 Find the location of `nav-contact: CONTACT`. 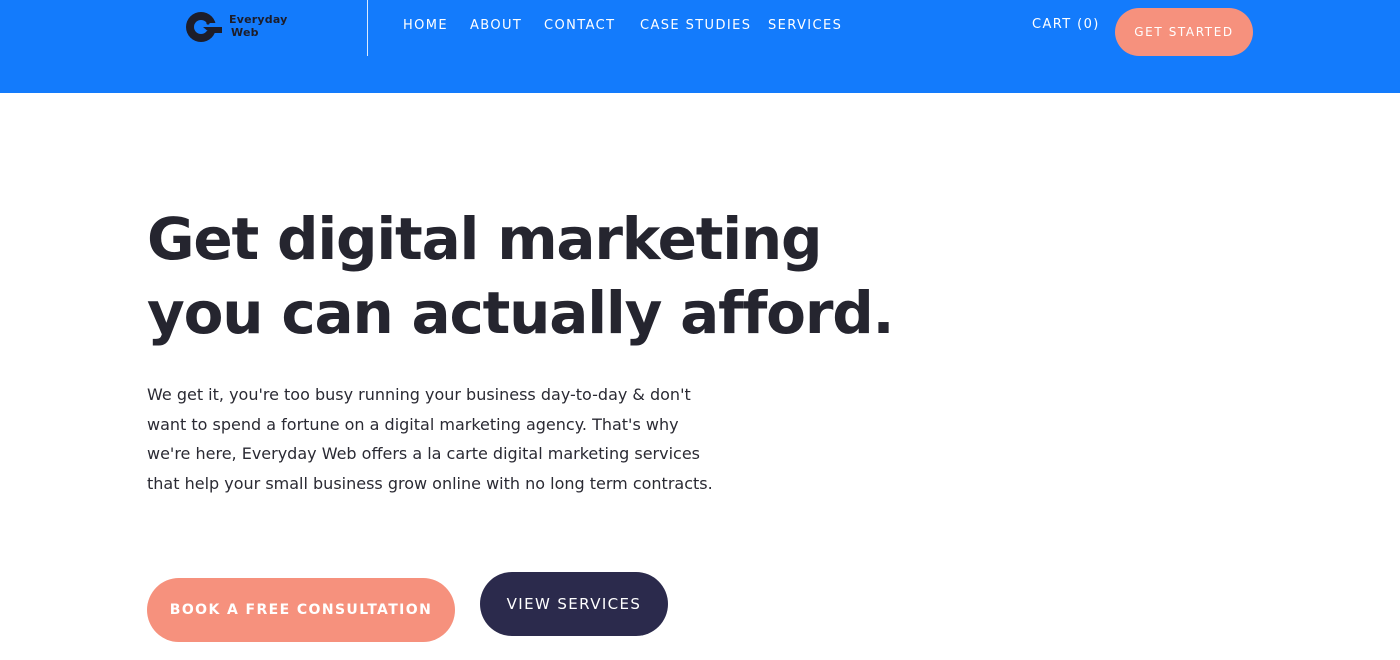

nav-contact: CONTACT is located at coordinates (579, 26).